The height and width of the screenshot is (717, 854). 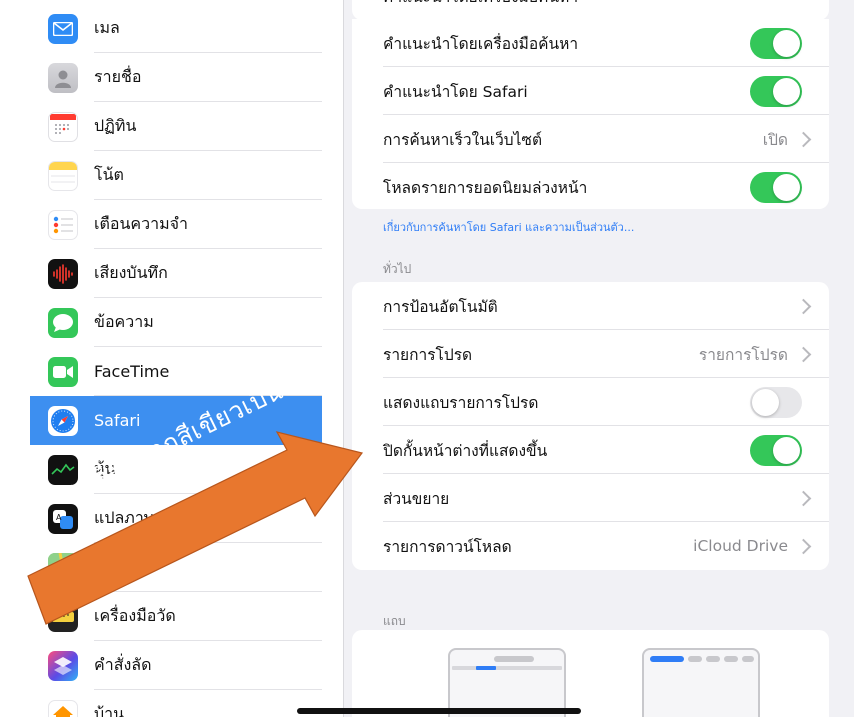 What do you see at coordinates (439, 711) in the screenshot?
I see `home-indicator` at bounding box center [439, 711].